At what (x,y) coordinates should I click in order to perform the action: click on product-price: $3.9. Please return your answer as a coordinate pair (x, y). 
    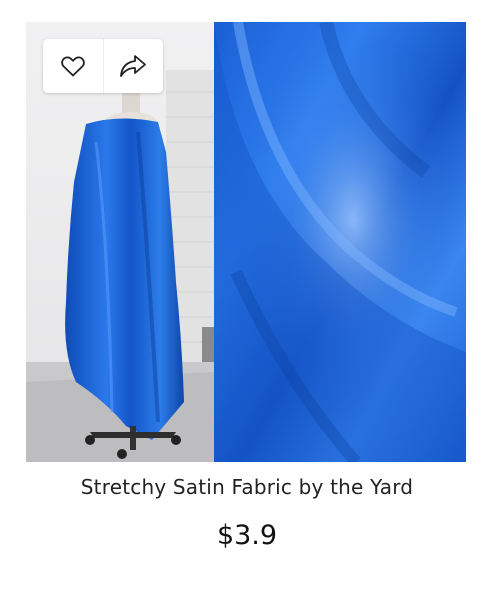
    Looking at the image, I should click on (247, 535).